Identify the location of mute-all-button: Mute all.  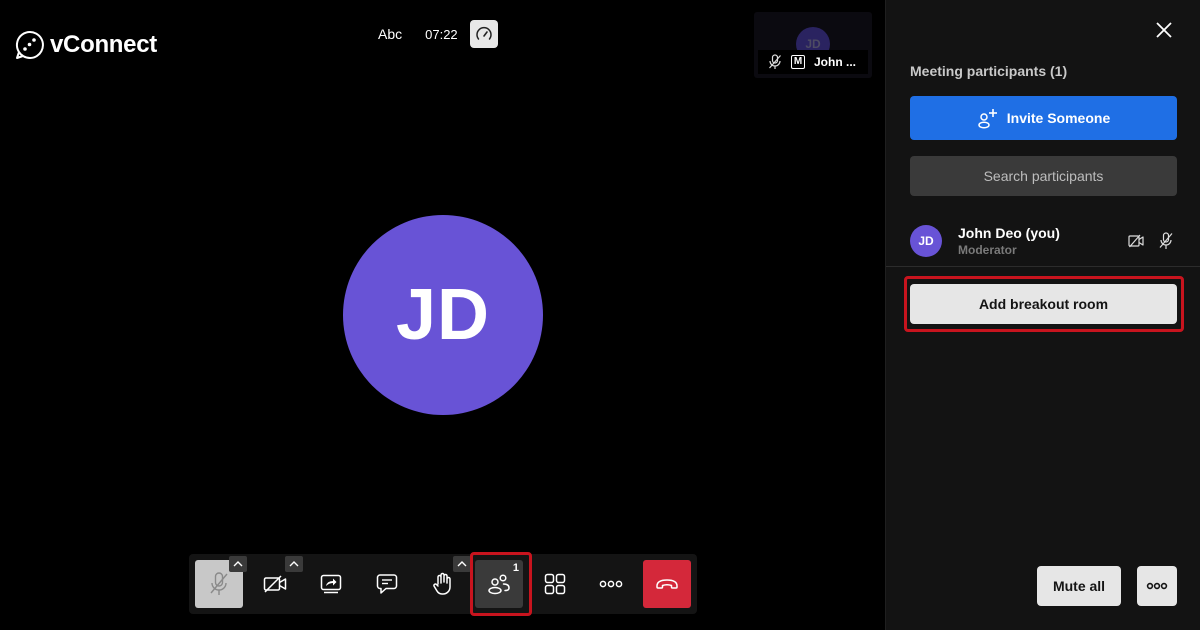
(1079, 586).